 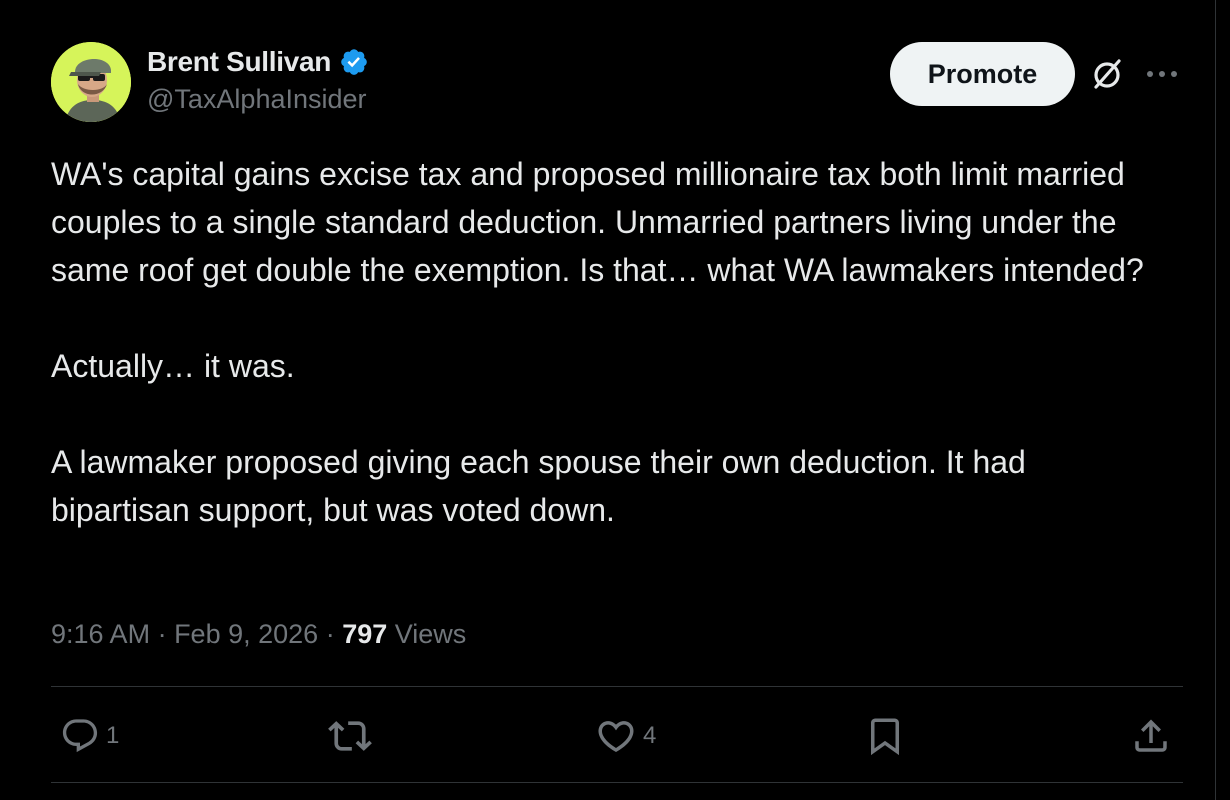 What do you see at coordinates (617, 686) in the screenshot?
I see `divider-top` at bounding box center [617, 686].